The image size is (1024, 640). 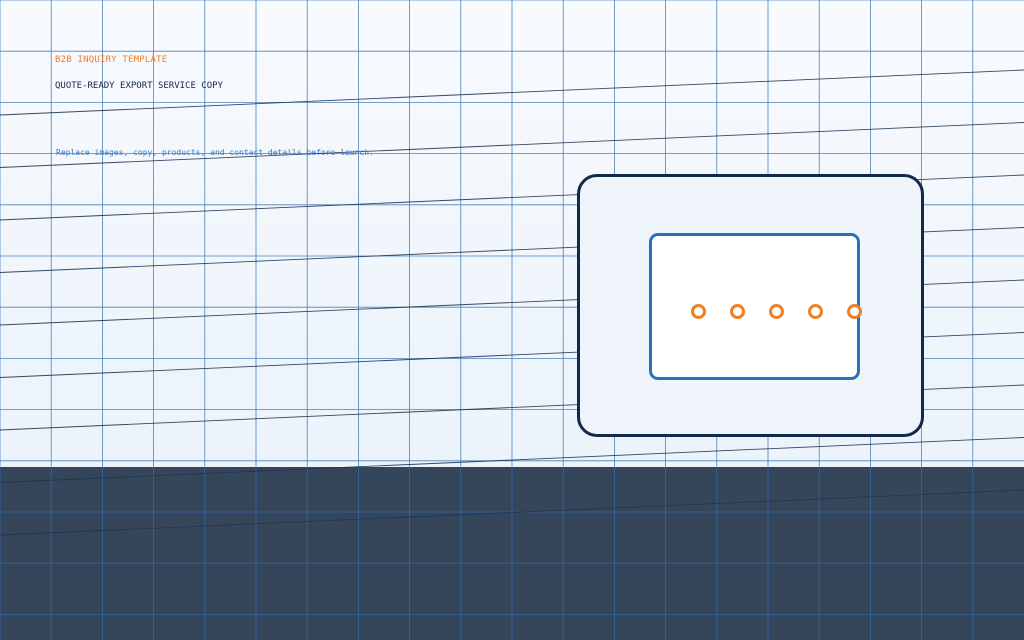 I want to click on hero-eyebrow: B2B INQUIRY TEMPLATE, so click(x=111, y=60).